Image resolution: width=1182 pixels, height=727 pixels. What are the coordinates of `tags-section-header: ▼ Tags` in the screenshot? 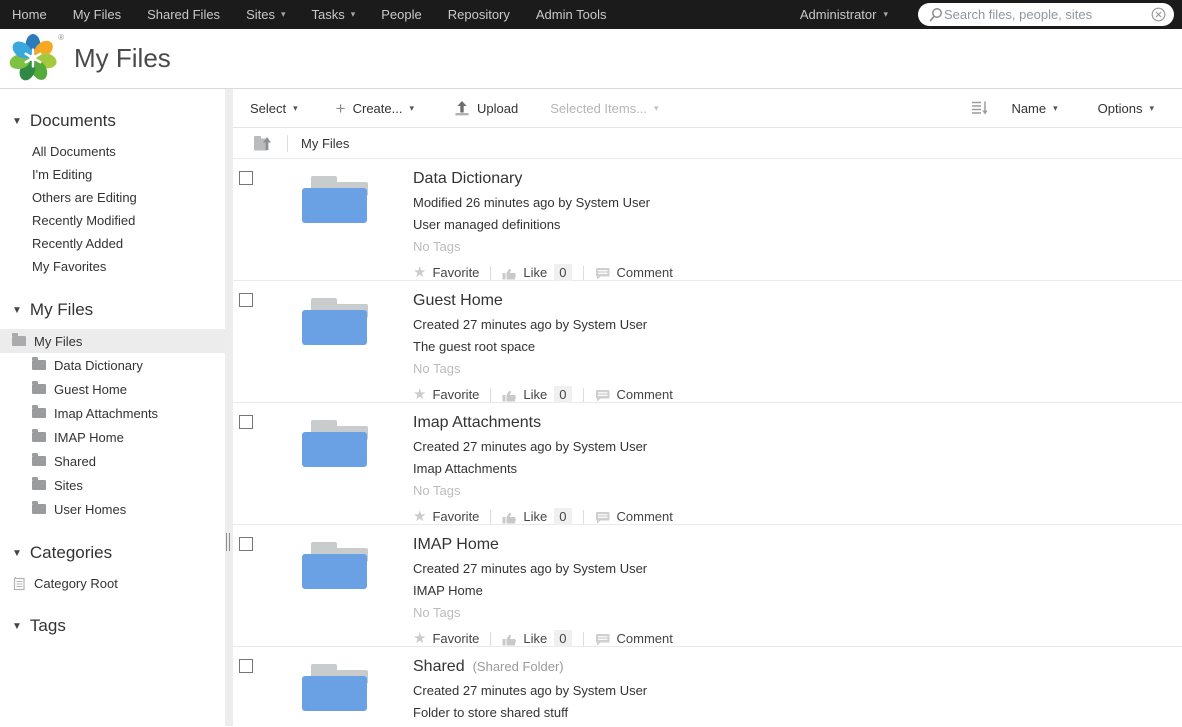 It's located at (118, 626).